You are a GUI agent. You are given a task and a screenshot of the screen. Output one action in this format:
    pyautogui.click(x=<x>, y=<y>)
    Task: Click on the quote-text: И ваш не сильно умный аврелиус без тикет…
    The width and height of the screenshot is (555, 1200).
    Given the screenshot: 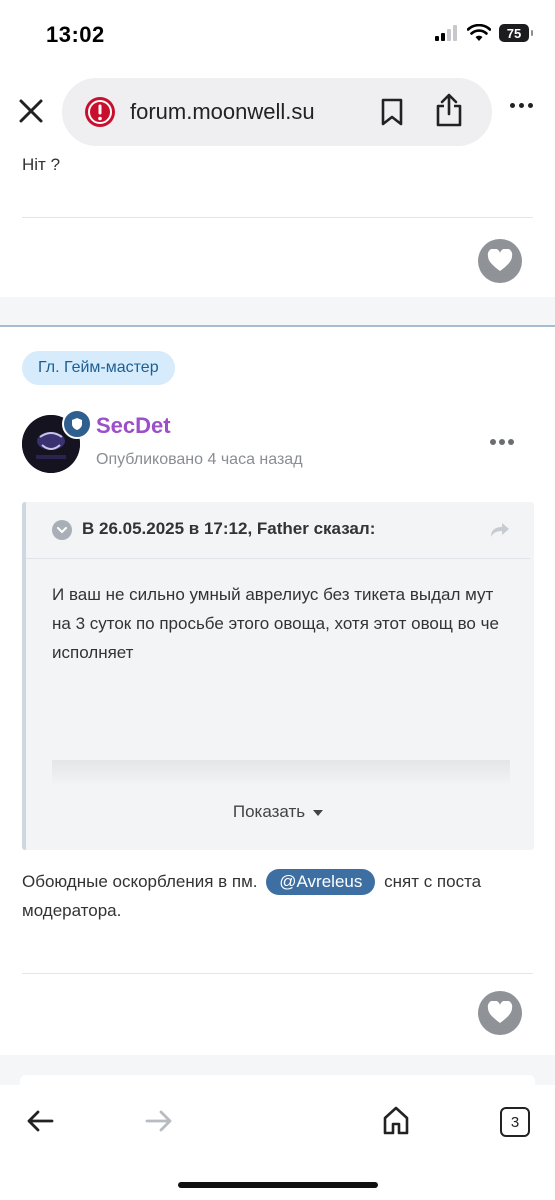 What is the action you would take?
    pyautogui.click(x=275, y=623)
    